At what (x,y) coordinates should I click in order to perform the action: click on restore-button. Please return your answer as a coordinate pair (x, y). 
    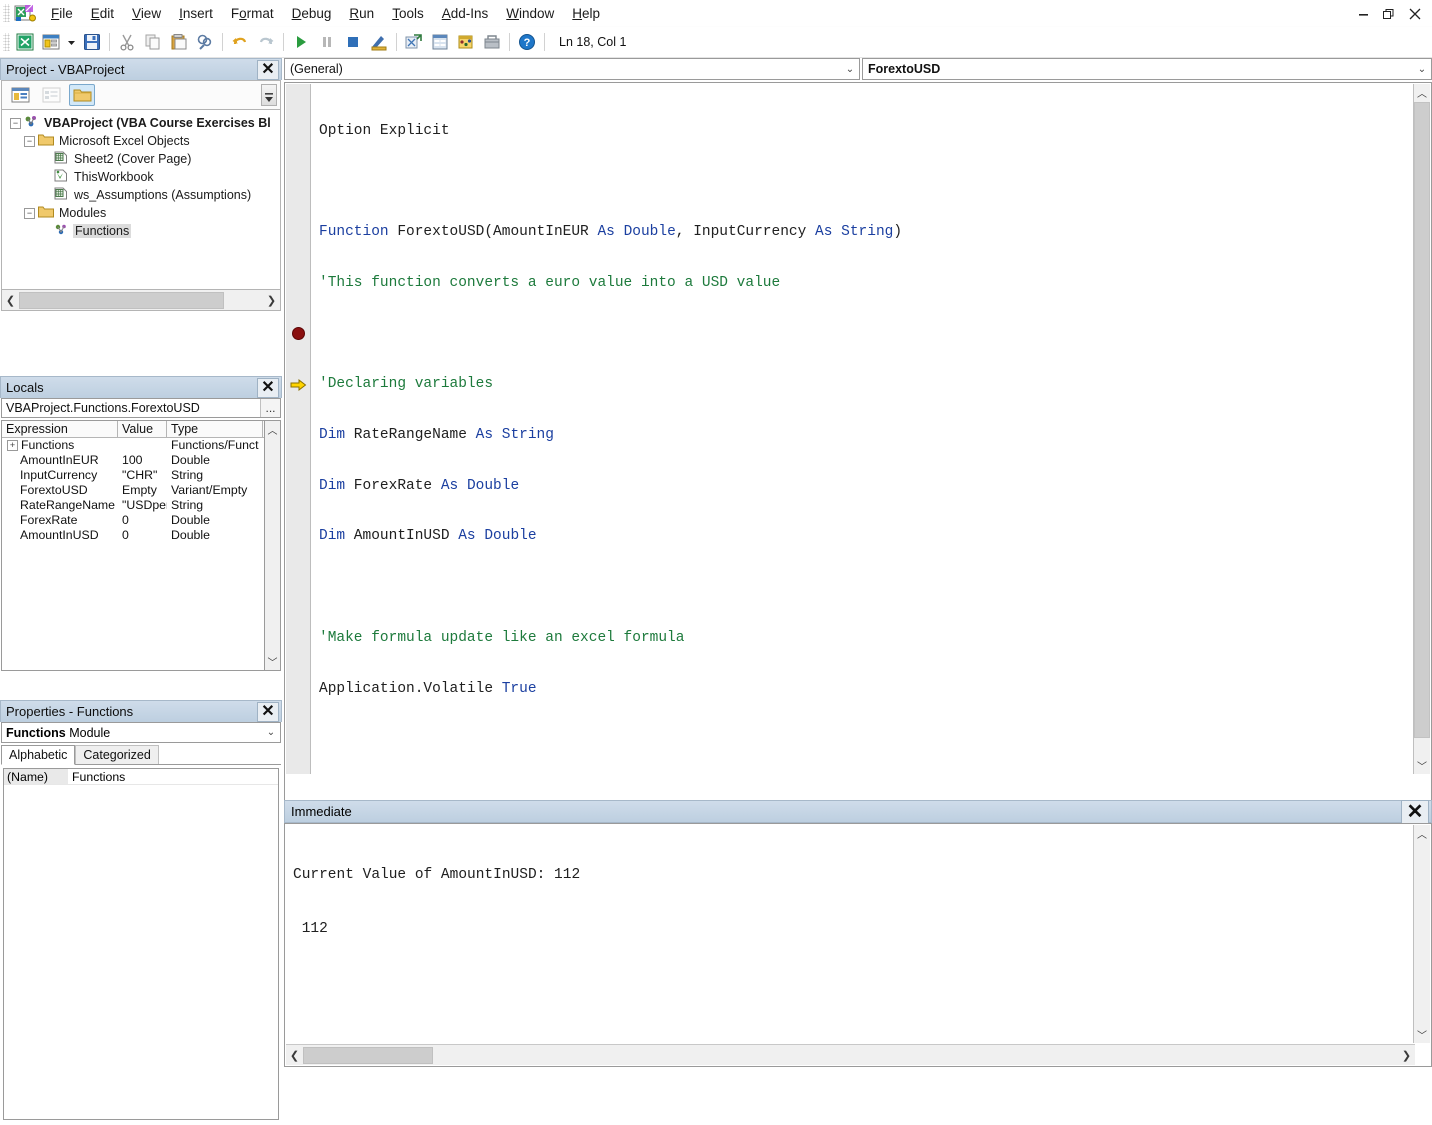
    Looking at the image, I should click on (1389, 14).